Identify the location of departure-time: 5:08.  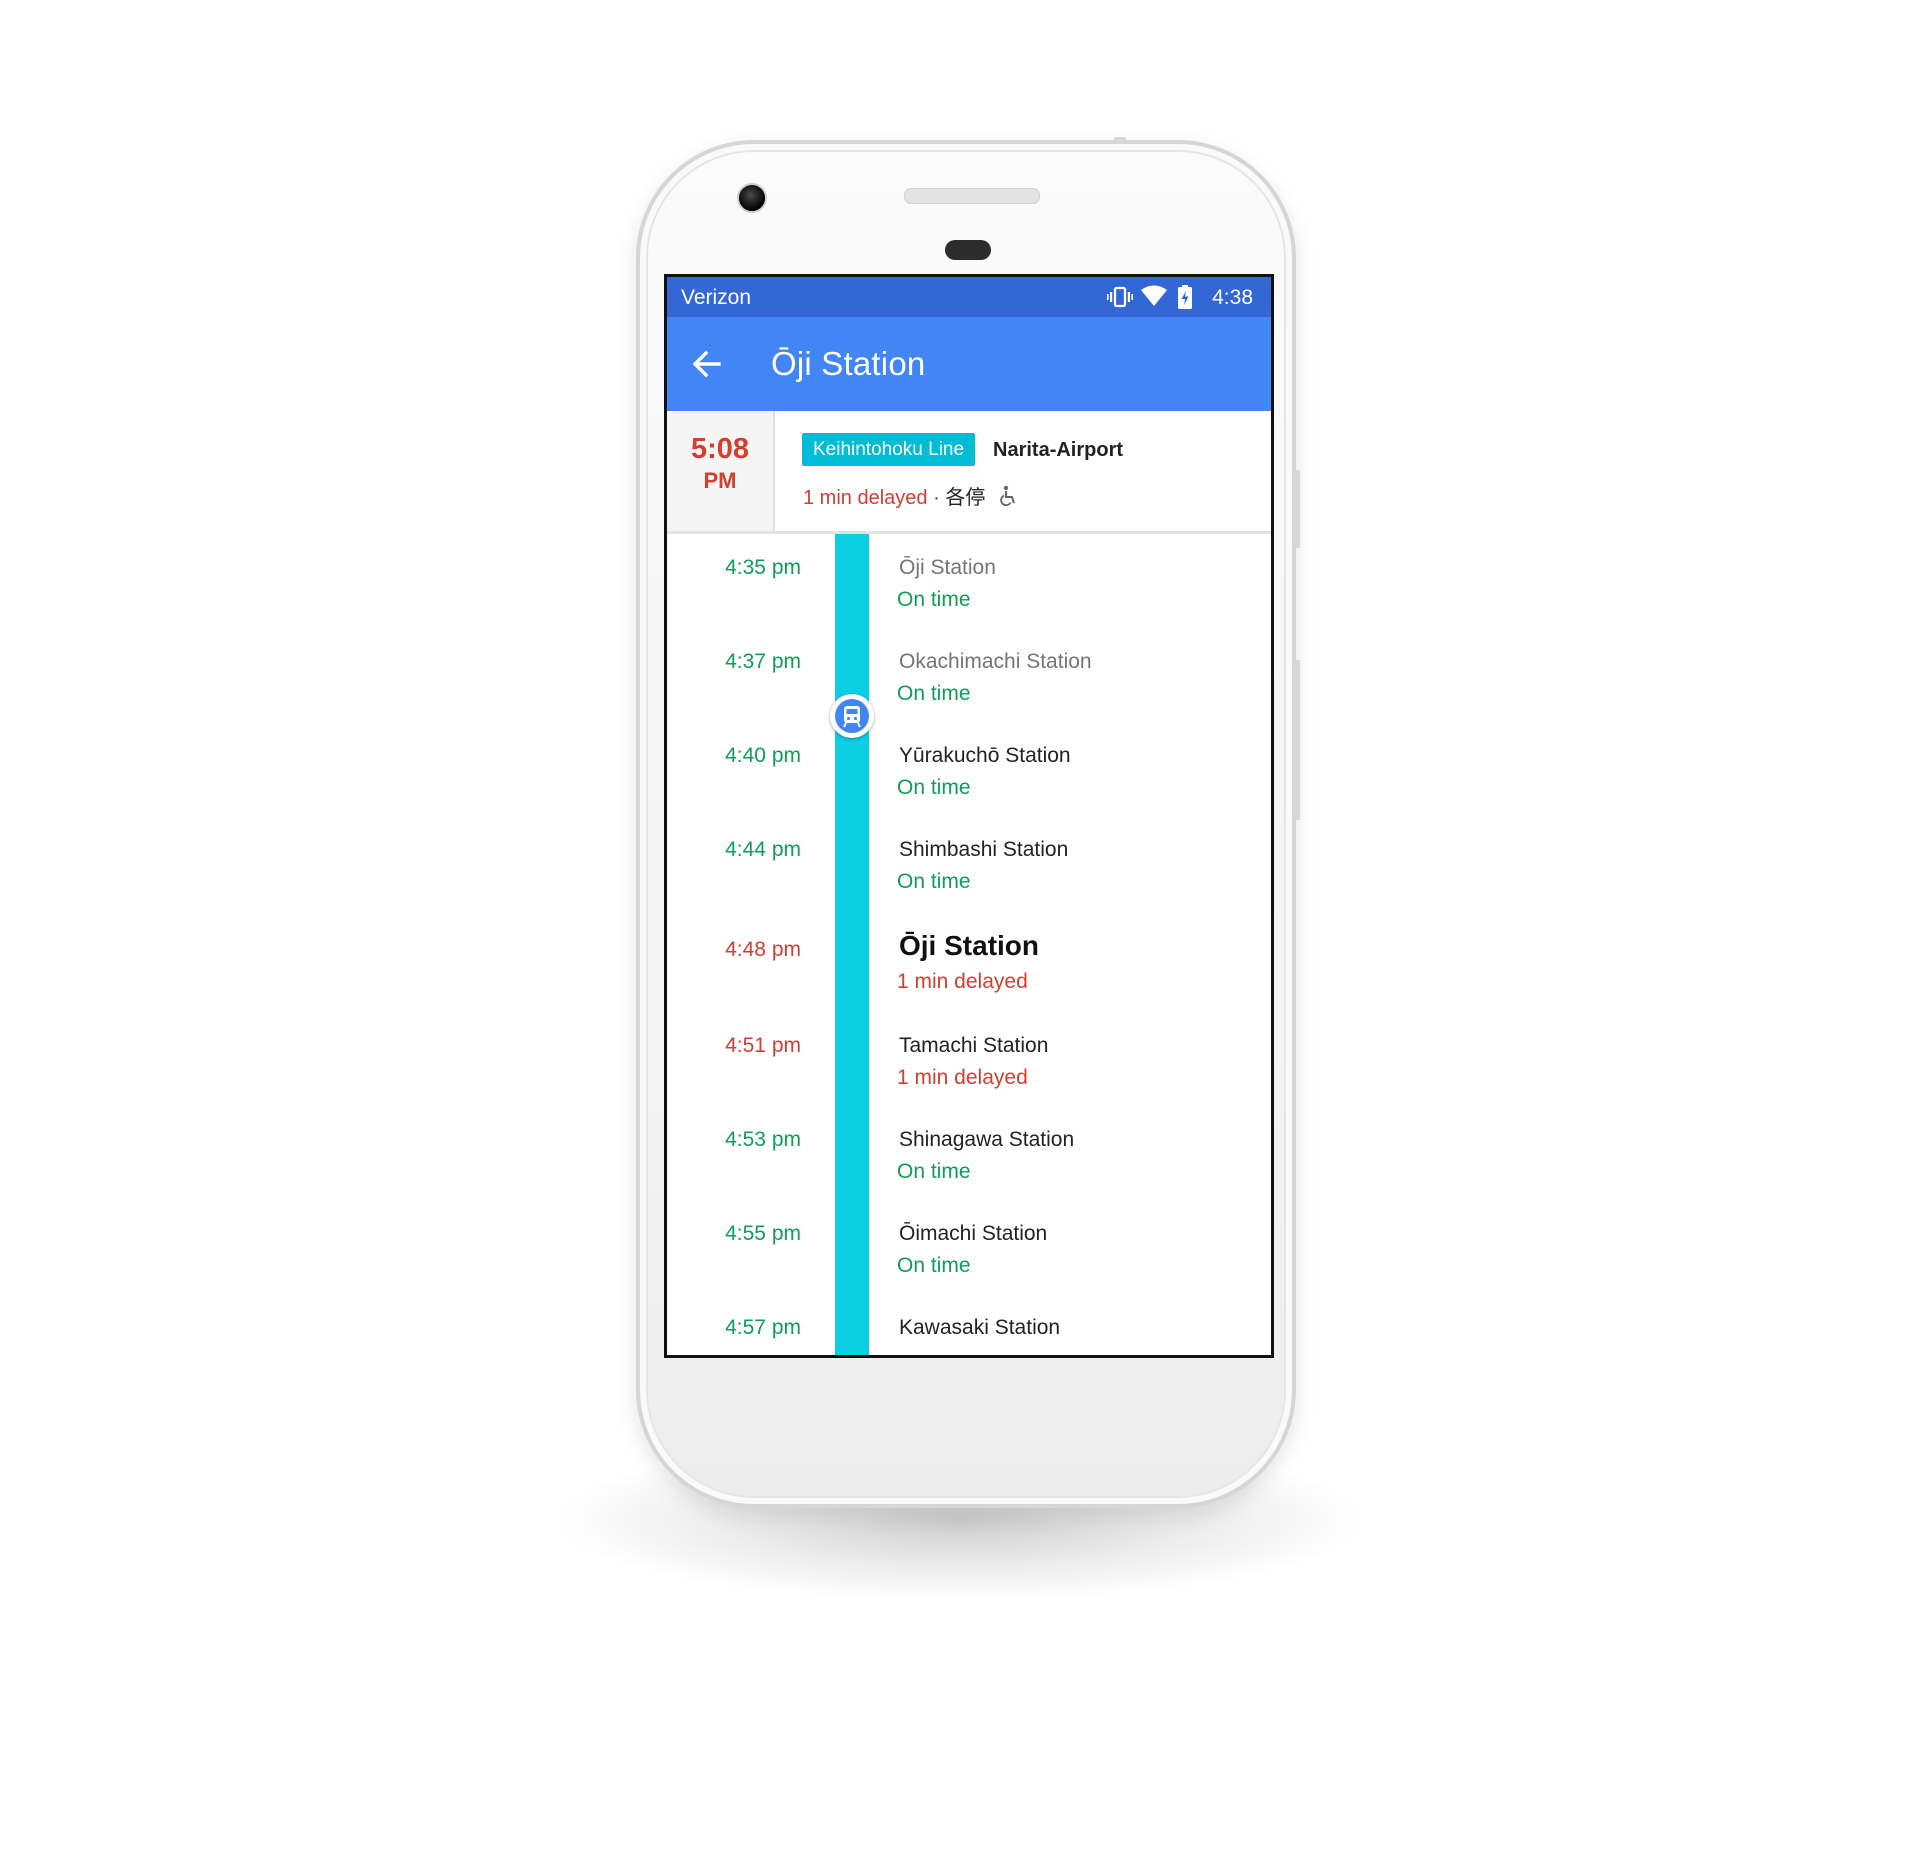
(720, 449).